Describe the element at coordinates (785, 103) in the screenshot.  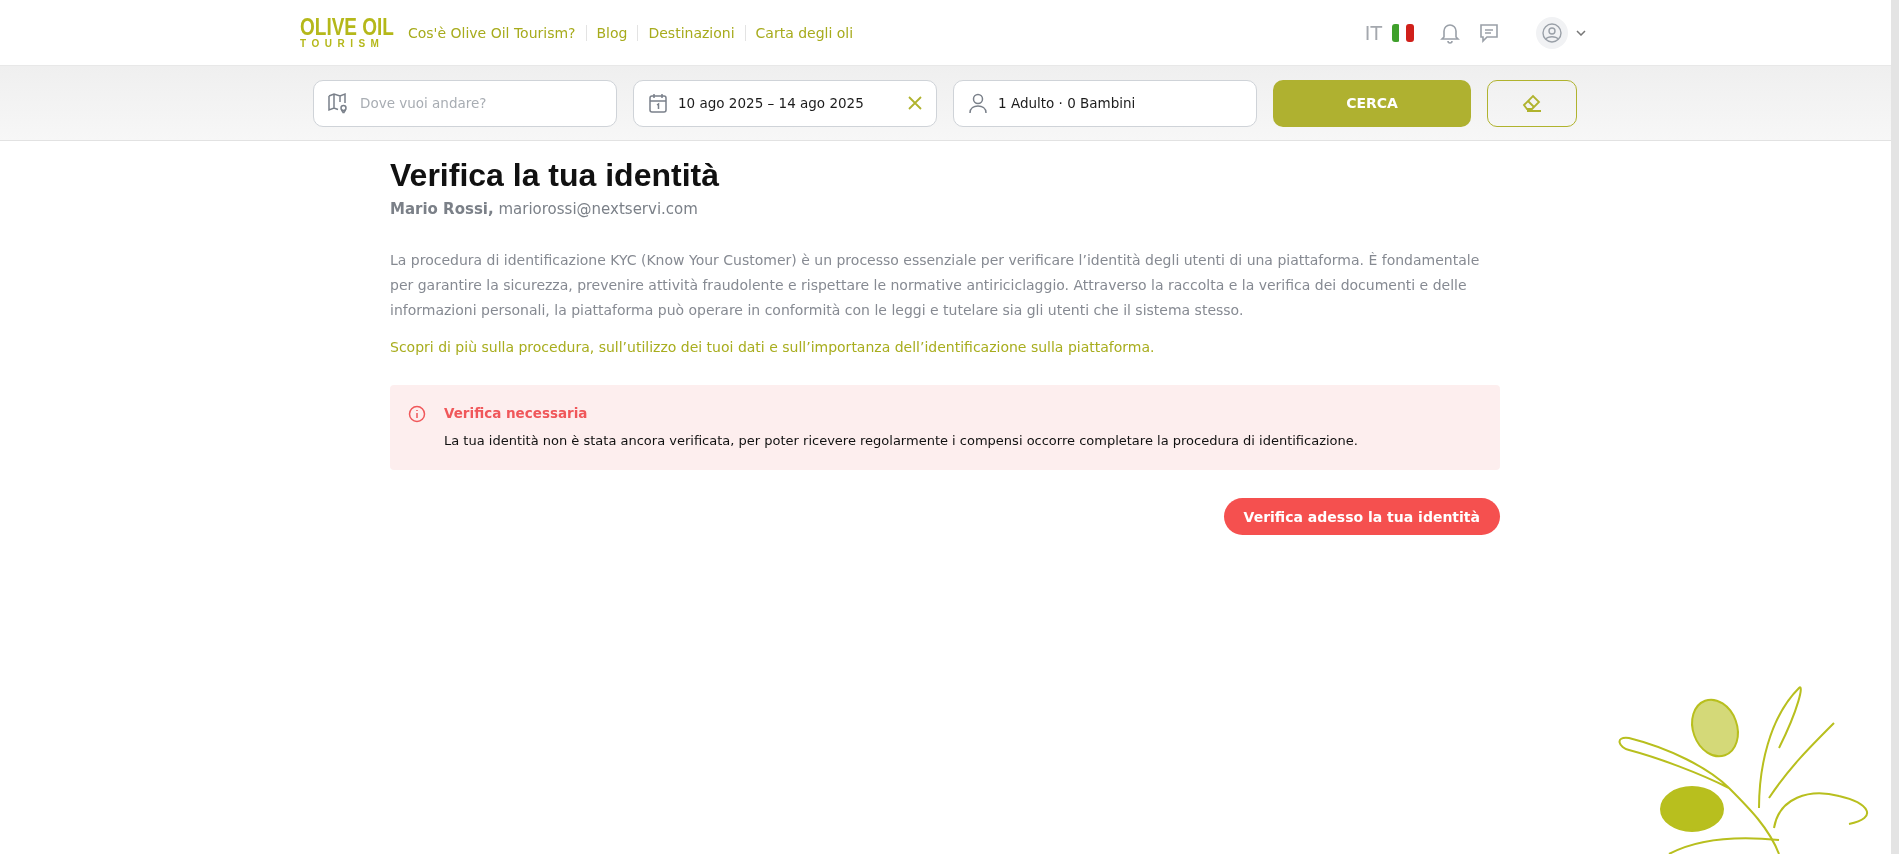
I see `date-range-field: 10 ago 2025 – 14 ago 2025` at that location.